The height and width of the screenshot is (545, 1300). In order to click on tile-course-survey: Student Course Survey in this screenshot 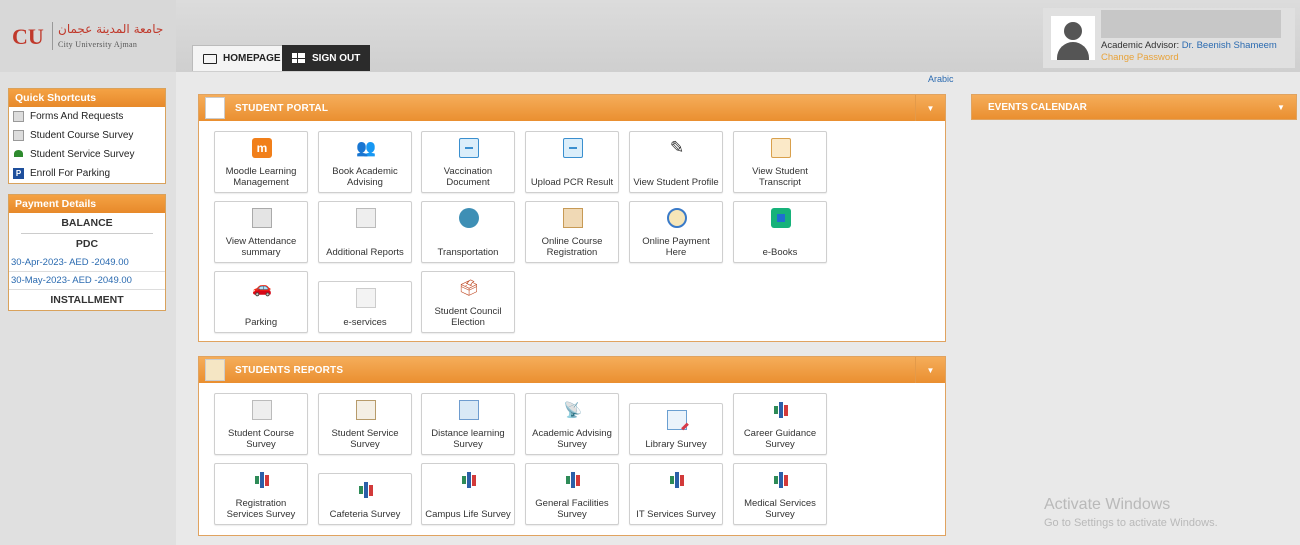, I will do `click(261, 424)`.